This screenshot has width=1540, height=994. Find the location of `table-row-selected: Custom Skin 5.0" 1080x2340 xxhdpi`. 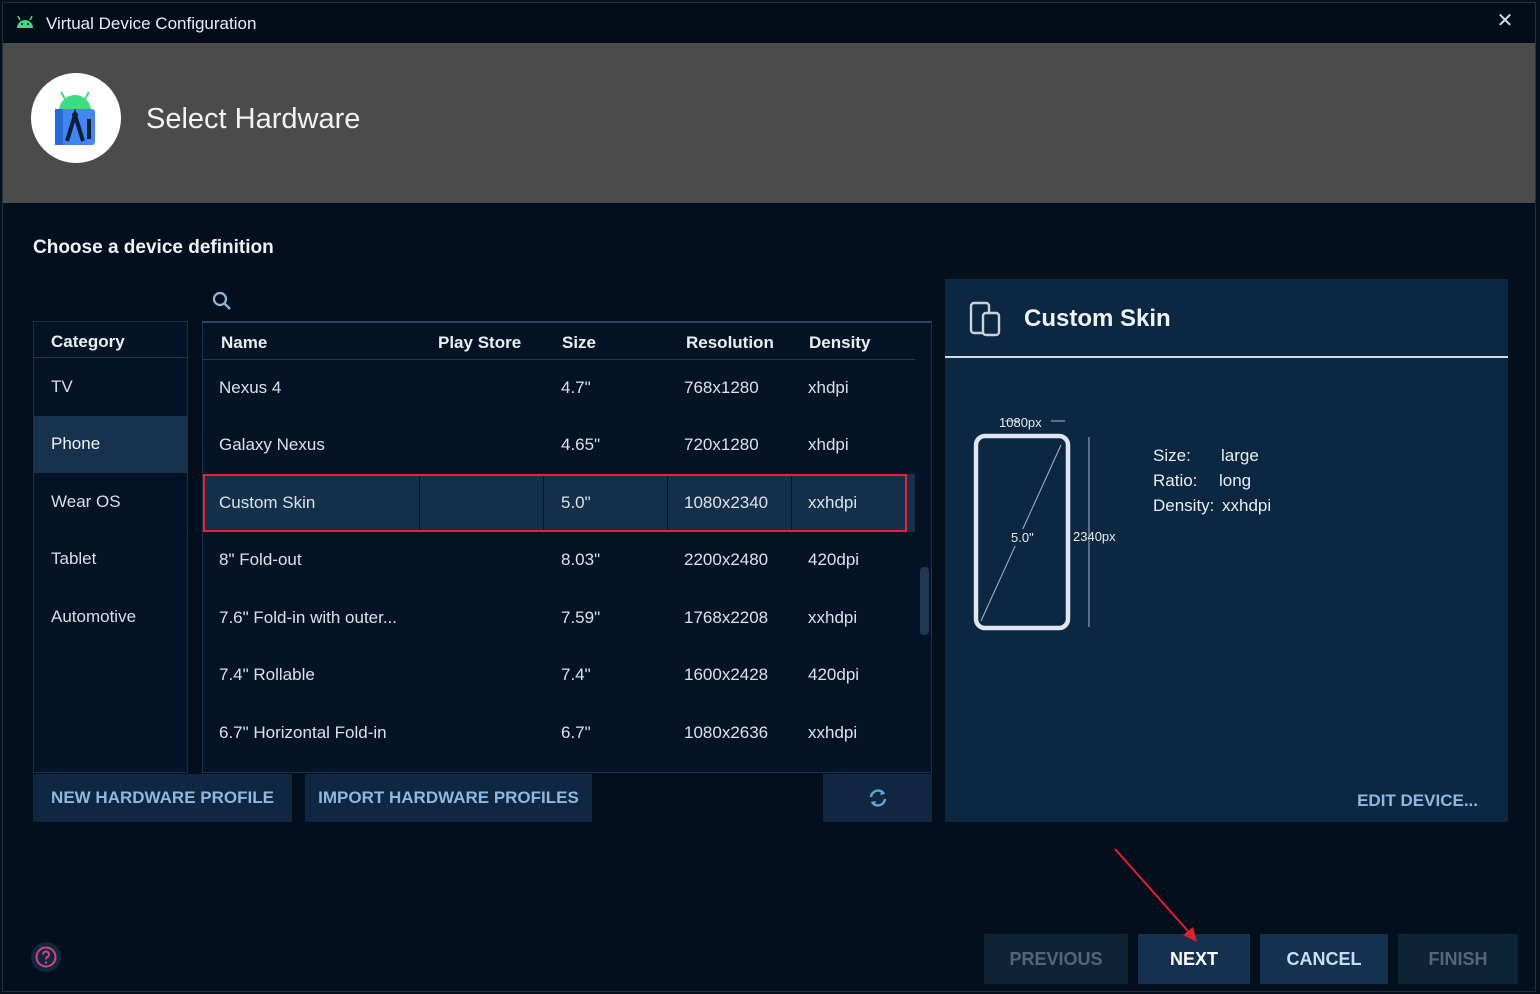

table-row-selected: Custom Skin 5.0" 1080x2340 xxhdpi is located at coordinates (559, 503).